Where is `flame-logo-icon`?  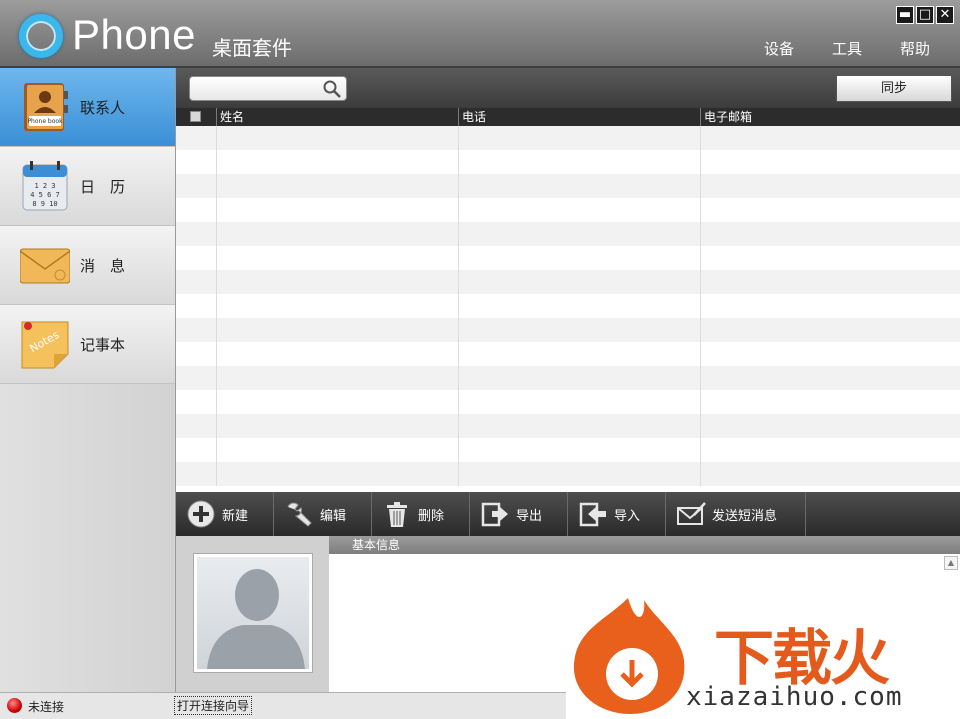
flame-logo-icon is located at coordinates (629, 656).